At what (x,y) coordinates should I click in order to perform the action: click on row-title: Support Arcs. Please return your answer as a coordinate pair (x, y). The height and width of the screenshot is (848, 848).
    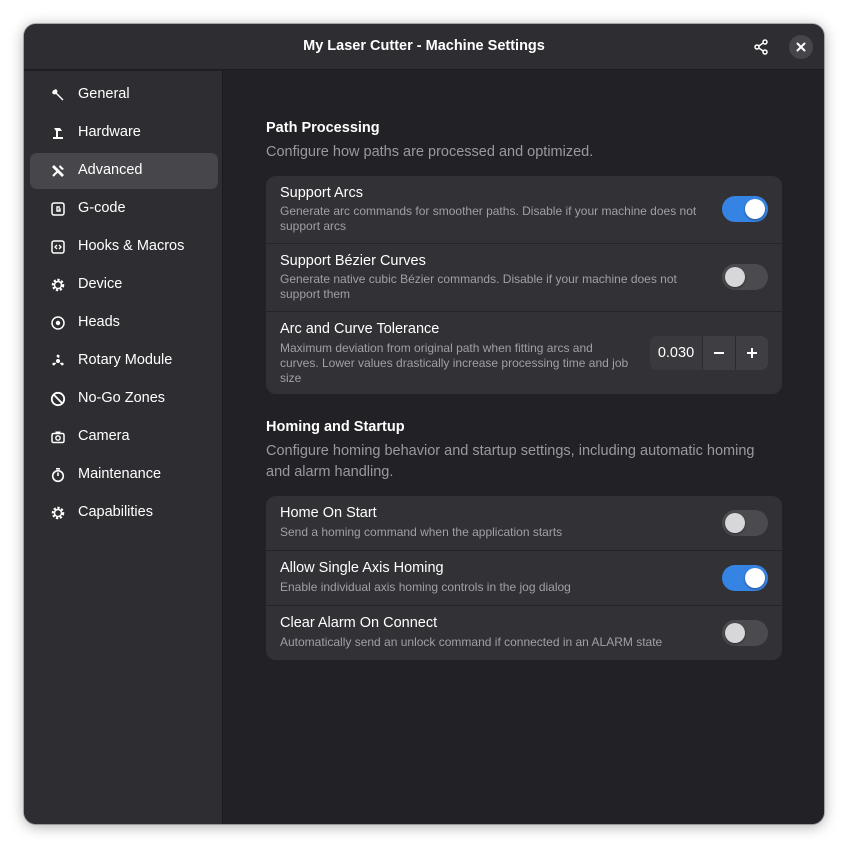
    Looking at the image, I should click on (322, 193).